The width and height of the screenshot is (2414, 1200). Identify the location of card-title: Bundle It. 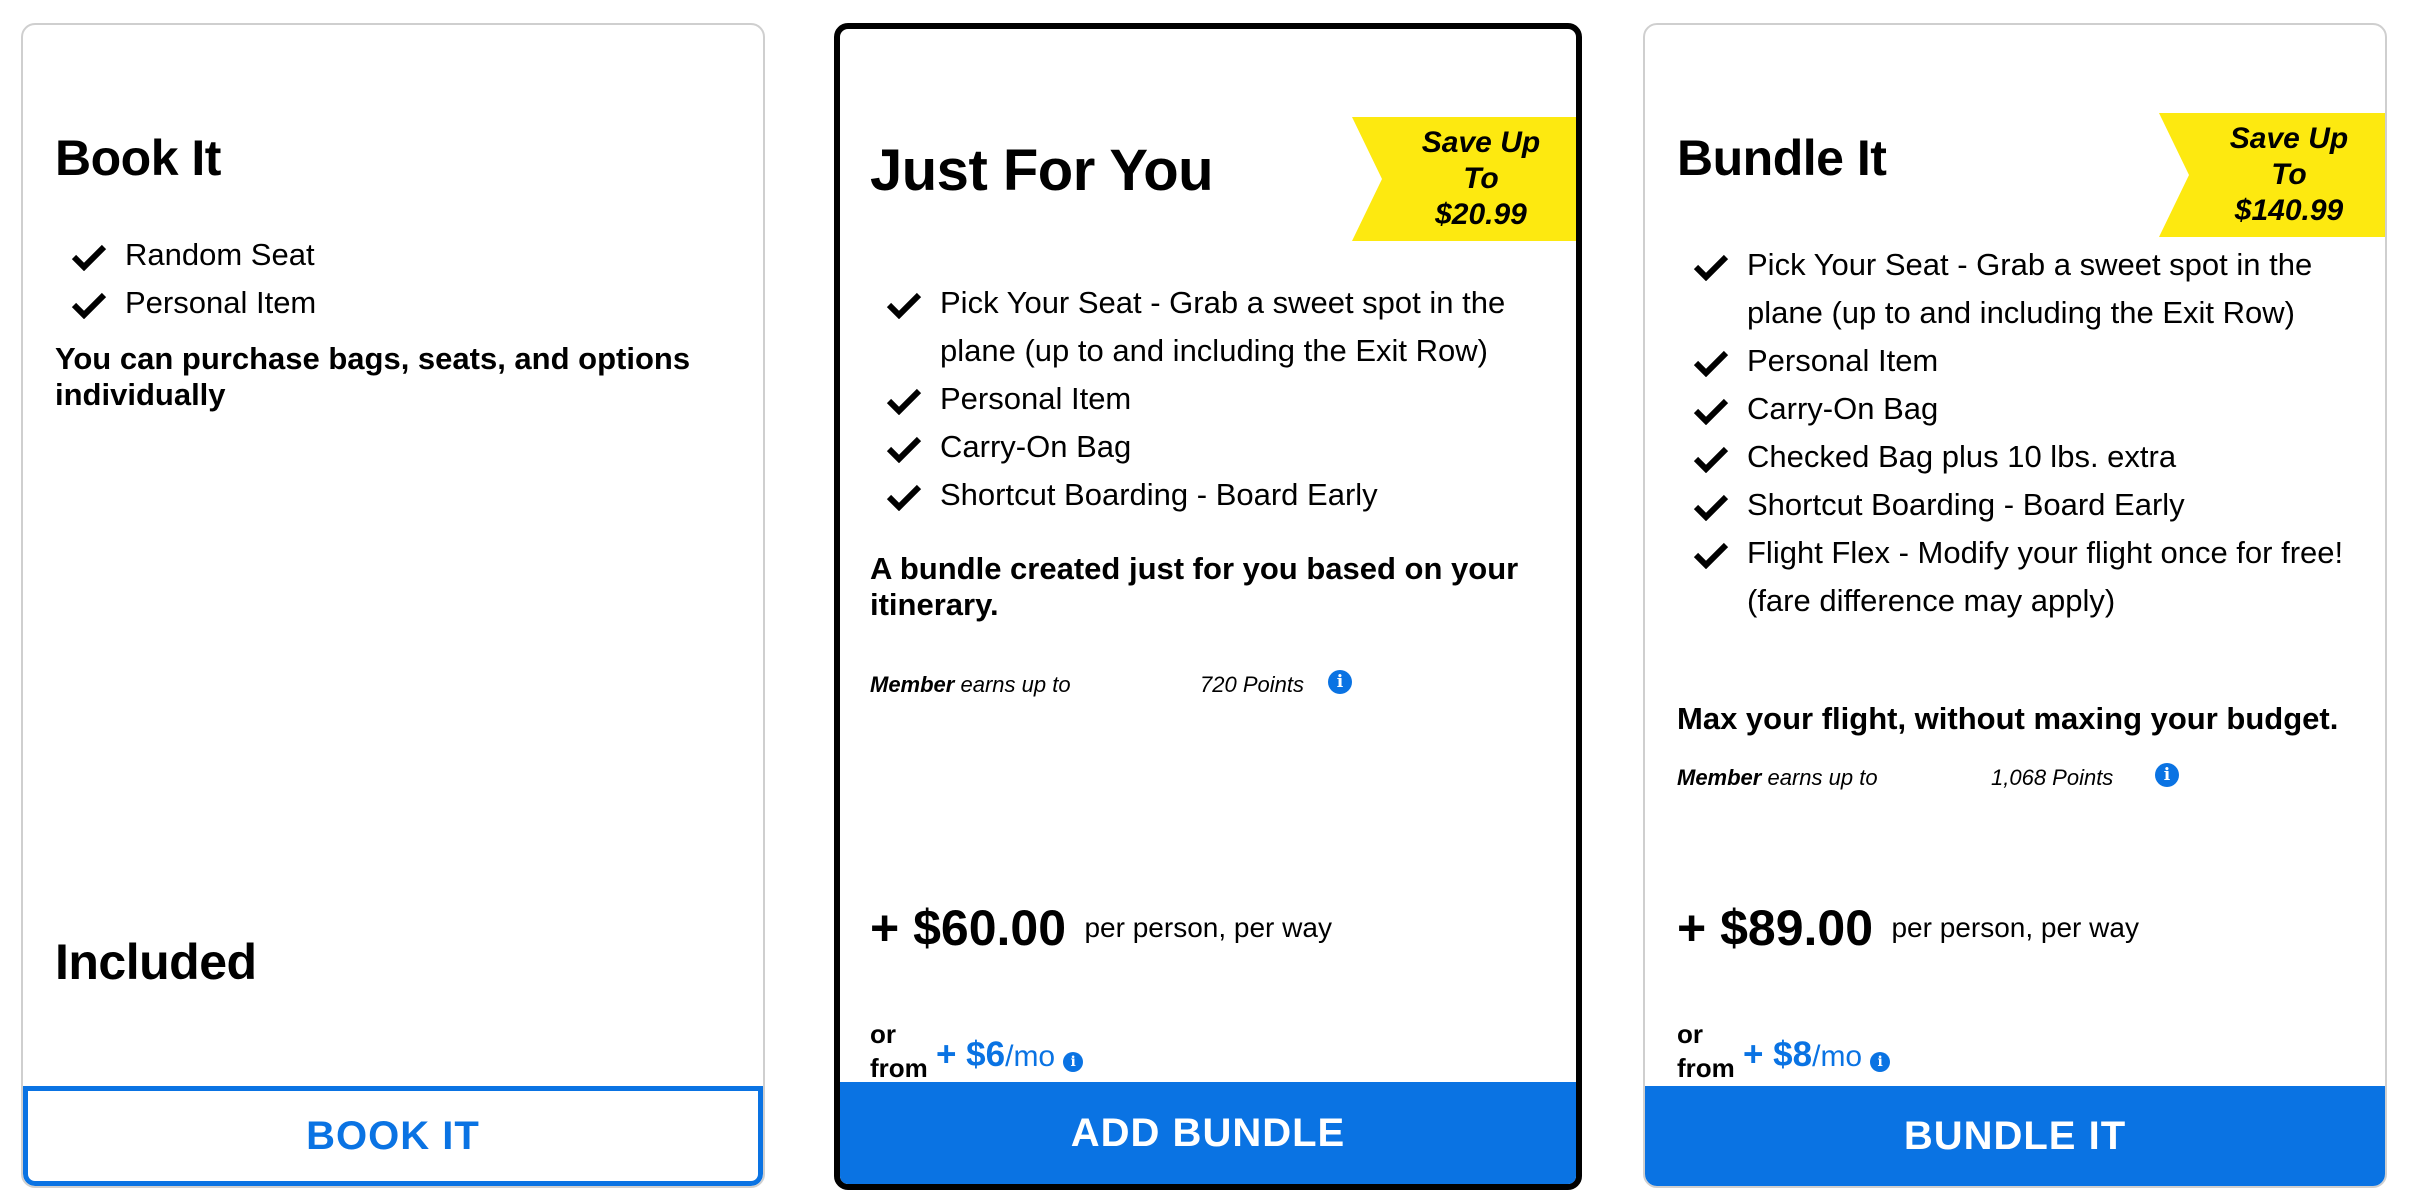
(1782, 158).